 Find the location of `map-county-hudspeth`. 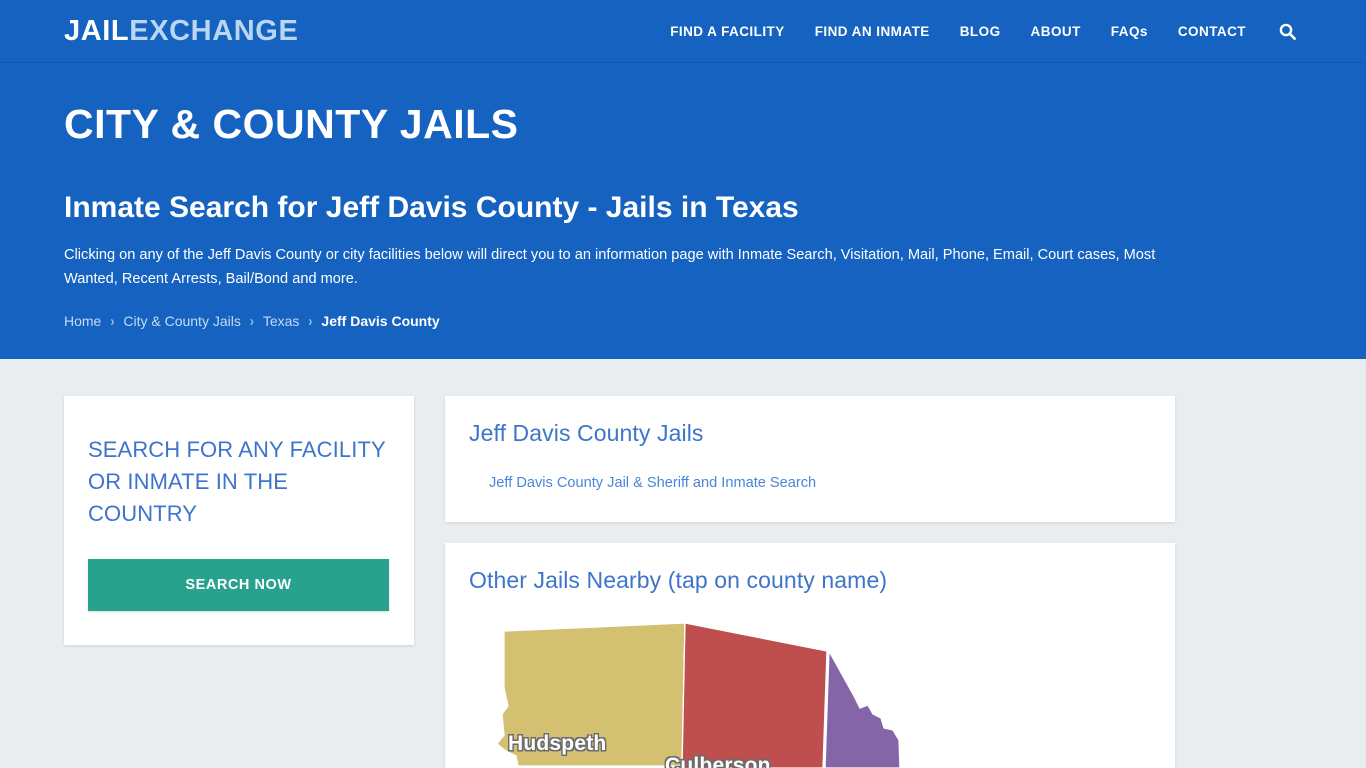

map-county-hudspeth is located at coordinates (591, 694).